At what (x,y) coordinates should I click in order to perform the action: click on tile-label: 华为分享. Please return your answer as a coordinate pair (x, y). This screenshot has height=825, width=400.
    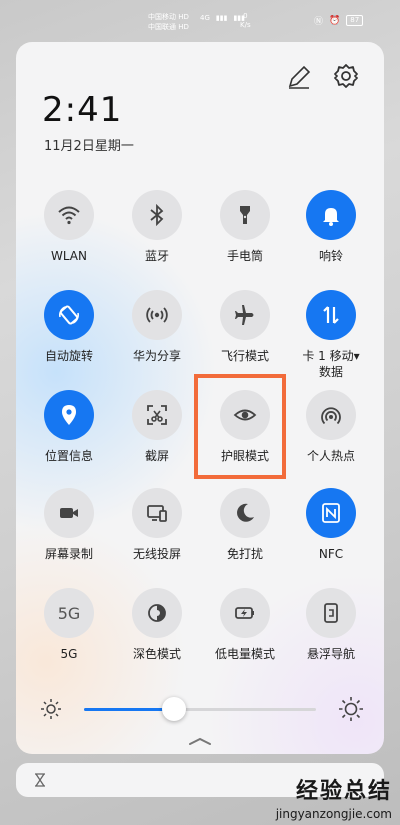
    Looking at the image, I should click on (157, 356).